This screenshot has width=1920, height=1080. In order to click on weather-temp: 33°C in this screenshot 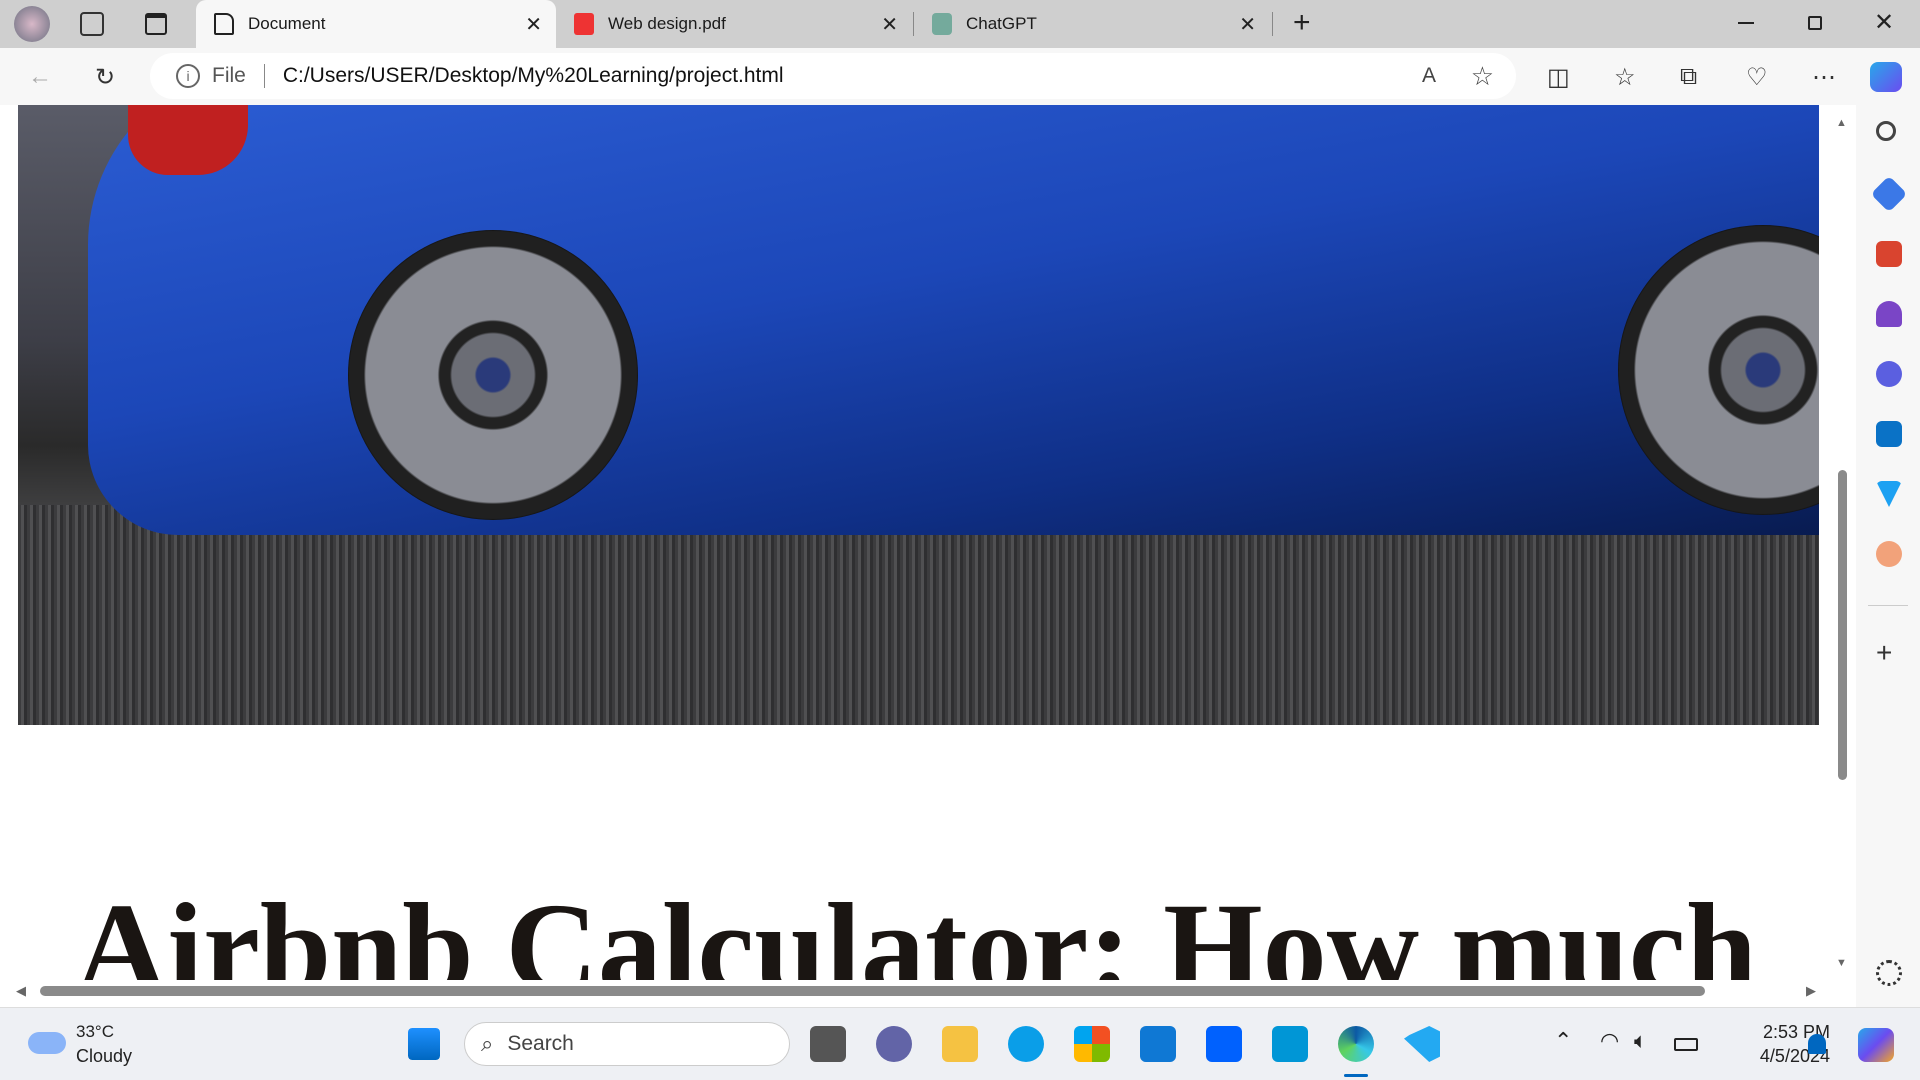, I will do `click(95, 1032)`.